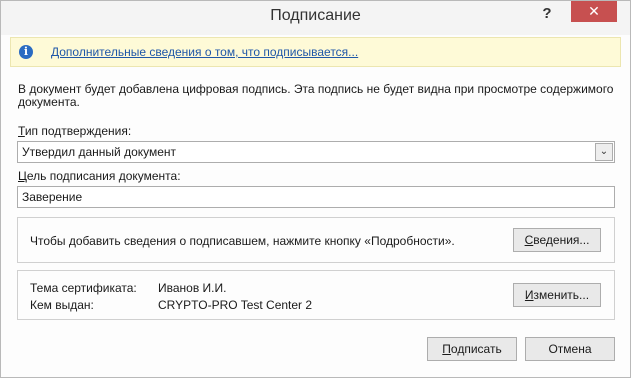 Image resolution: width=631 pixels, height=378 pixels. Describe the element at coordinates (316, 152) in the screenshot. I see `commitment-type-select: Утвердил данный документ ⌄` at that location.